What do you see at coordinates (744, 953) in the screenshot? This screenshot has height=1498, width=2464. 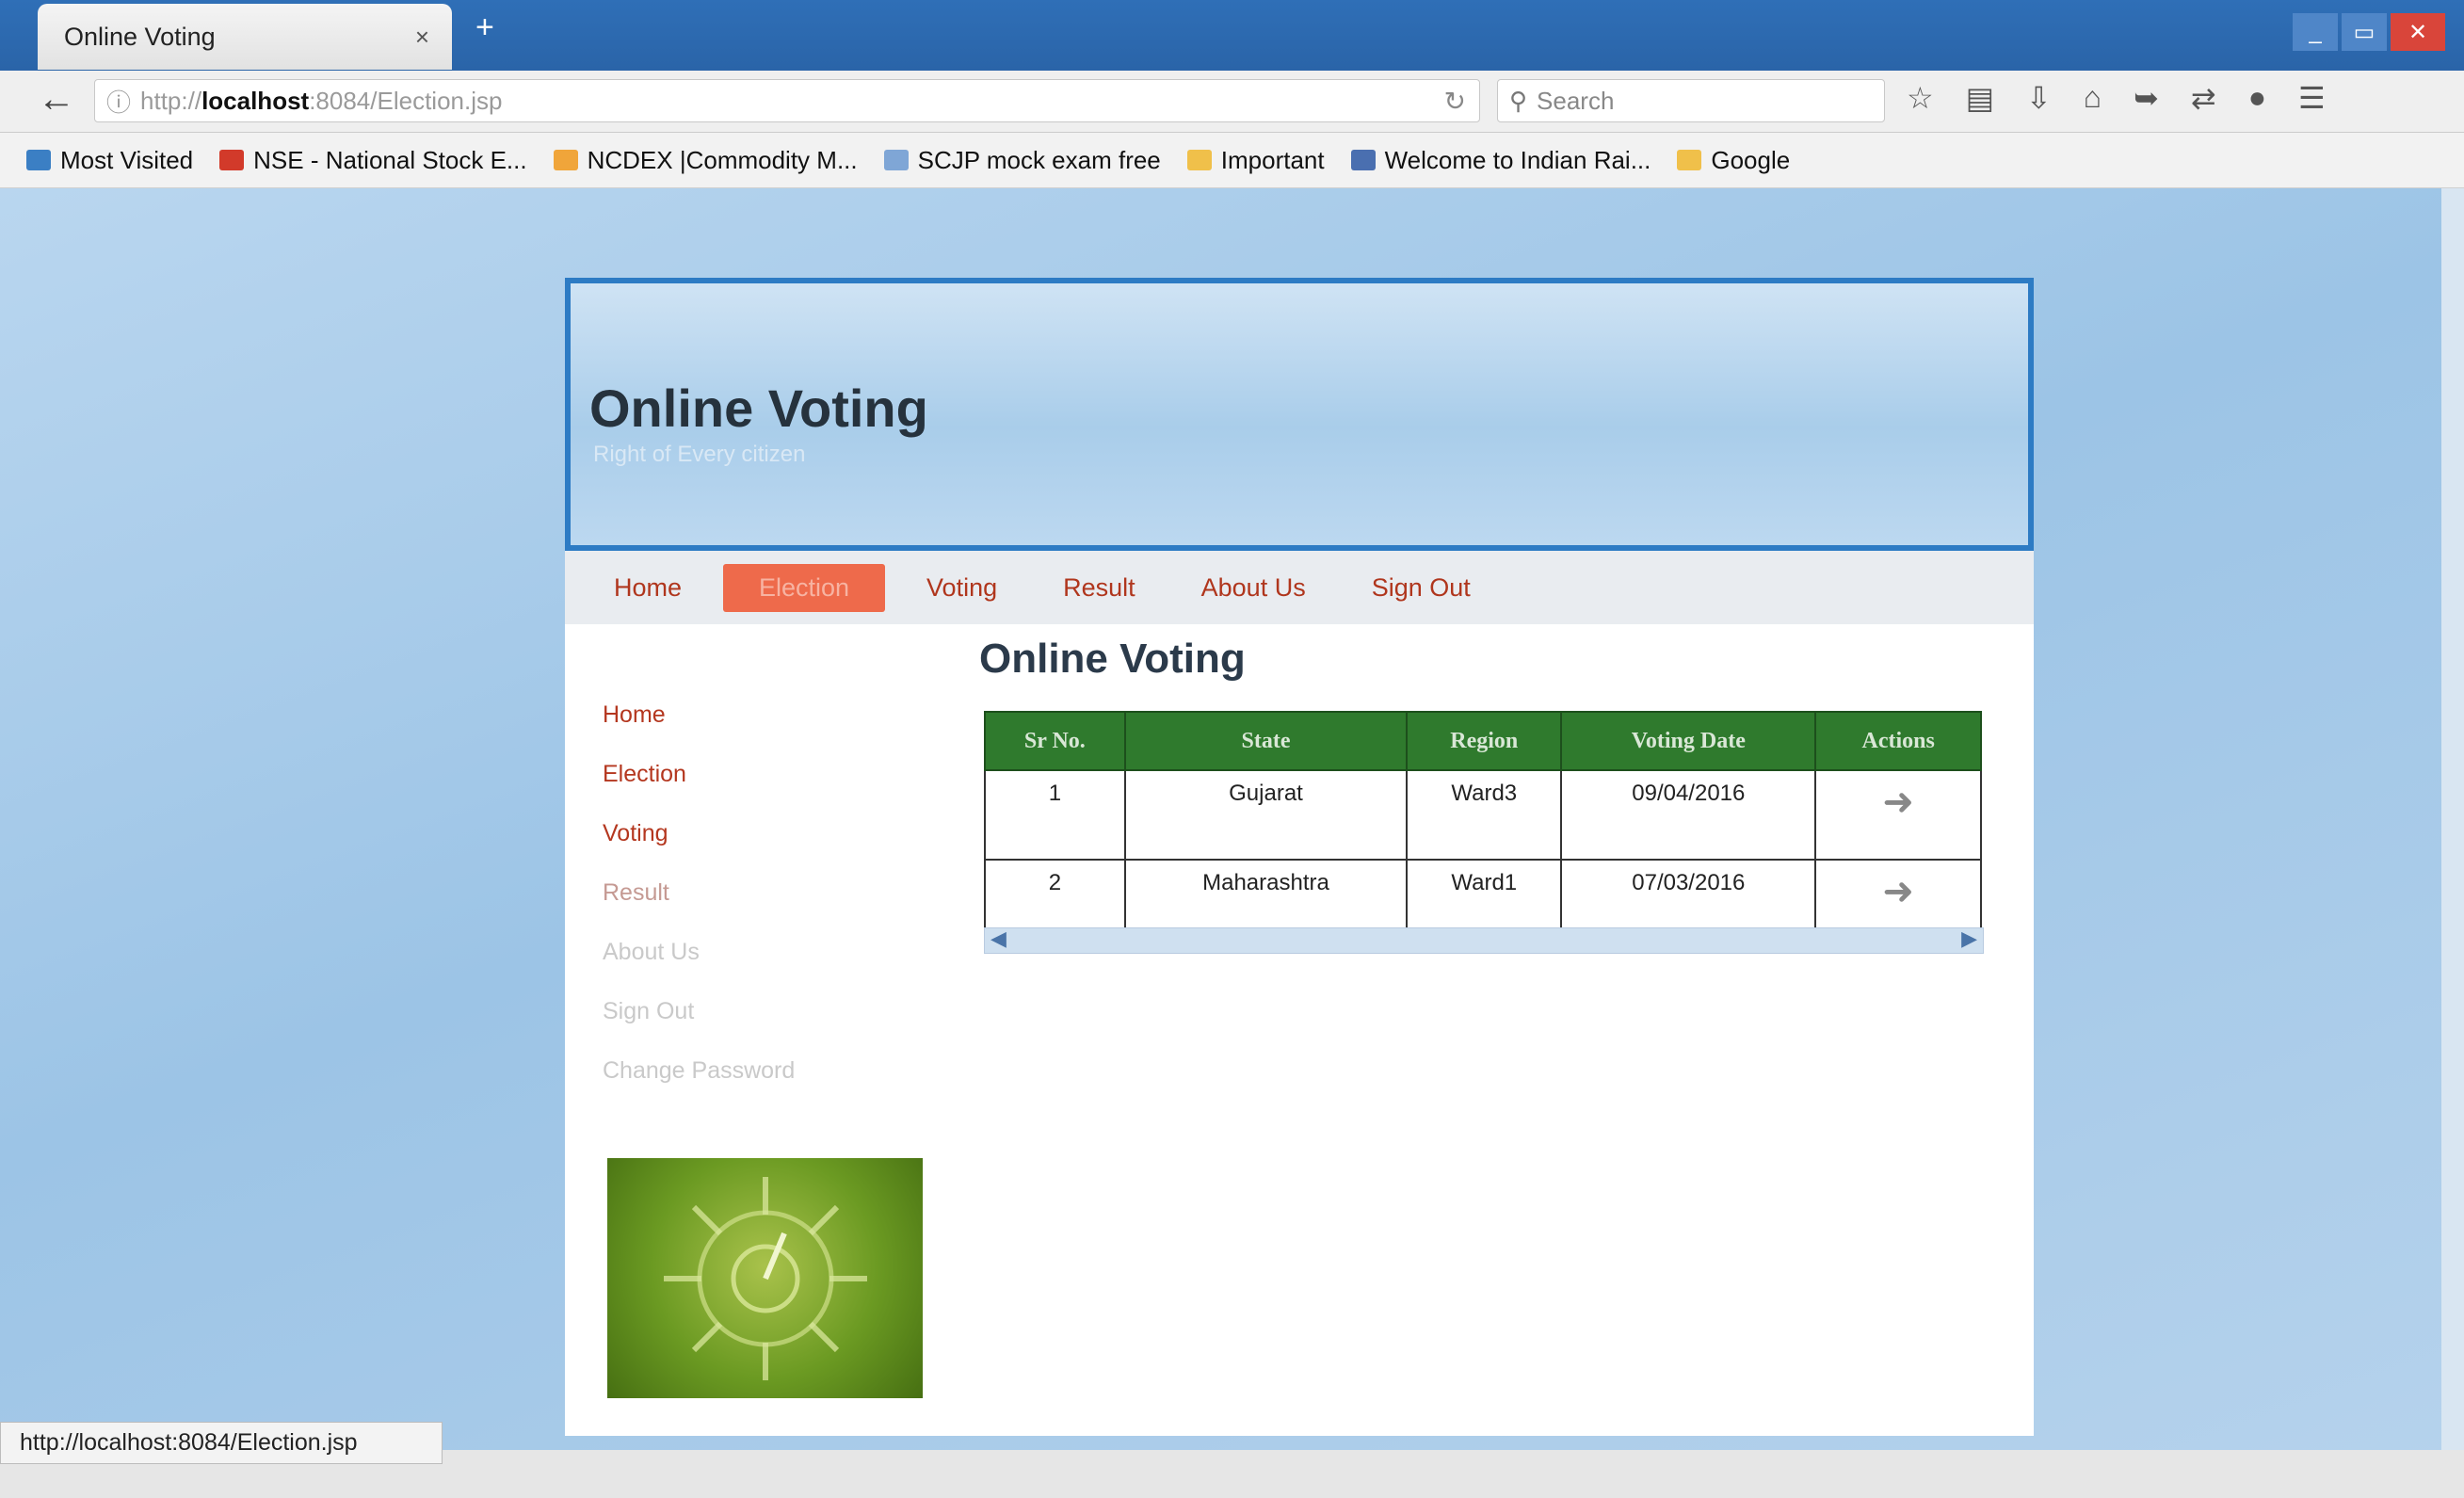 I see `sidebar-item-about-us: About Us` at bounding box center [744, 953].